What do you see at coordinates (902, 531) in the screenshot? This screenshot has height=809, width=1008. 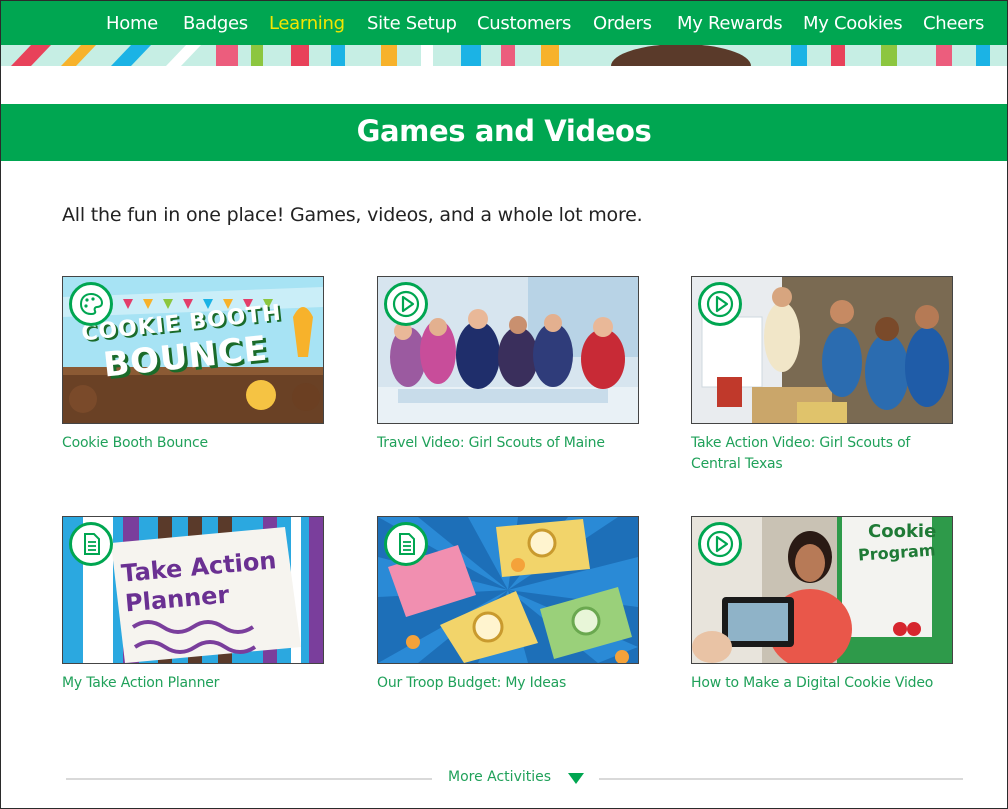 I see `thumbnail-title-line-1: Cookie` at bounding box center [902, 531].